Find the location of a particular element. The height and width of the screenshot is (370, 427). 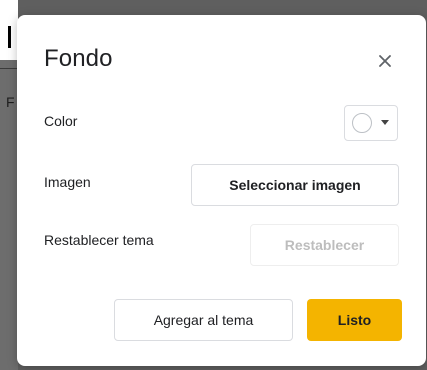

close-button is located at coordinates (385, 61).